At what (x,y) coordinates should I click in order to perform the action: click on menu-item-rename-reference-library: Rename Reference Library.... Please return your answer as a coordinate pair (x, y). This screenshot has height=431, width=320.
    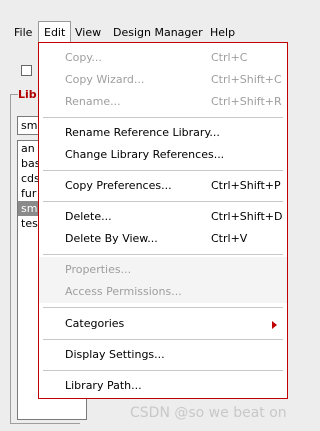
    Looking at the image, I should click on (163, 133).